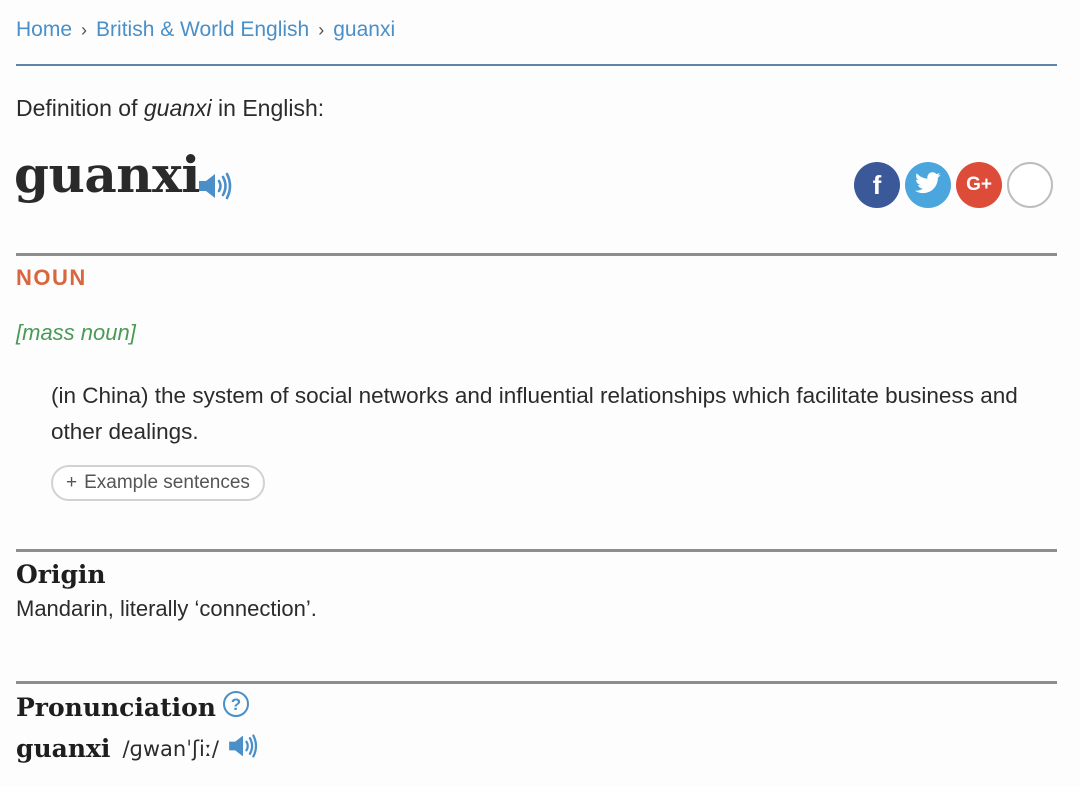  What do you see at coordinates (80, 108) in the screenshot?
I see `definition-intro-prefix: Definition of` at bounding box center [80, 108].